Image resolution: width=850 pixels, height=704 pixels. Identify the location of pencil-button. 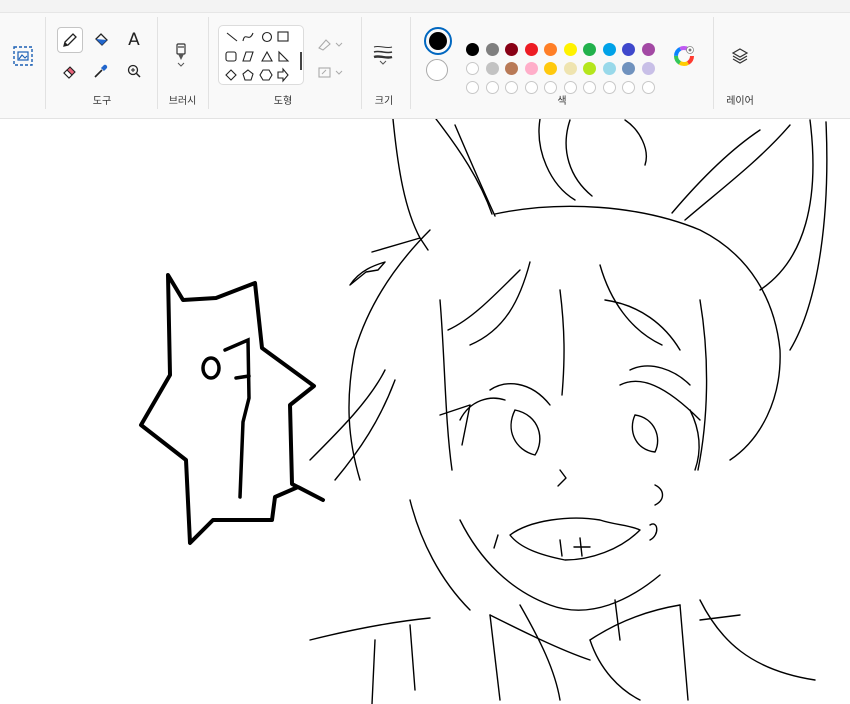
(70, 40).